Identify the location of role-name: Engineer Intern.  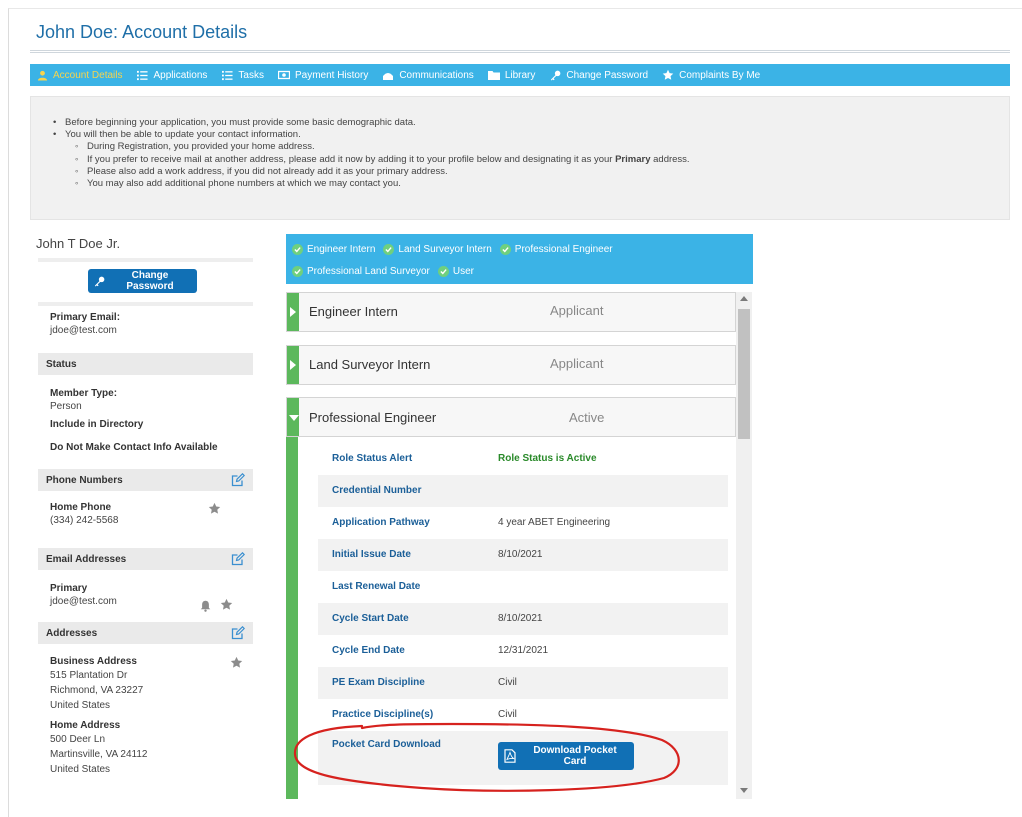
(353, 311).